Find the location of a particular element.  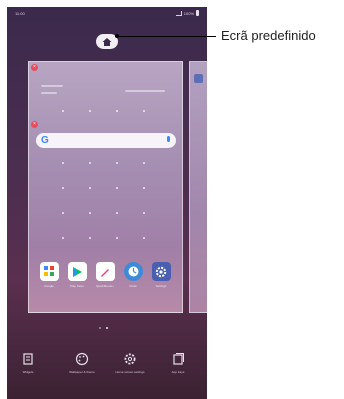

signal-icon is located at coordinates (178, 13).